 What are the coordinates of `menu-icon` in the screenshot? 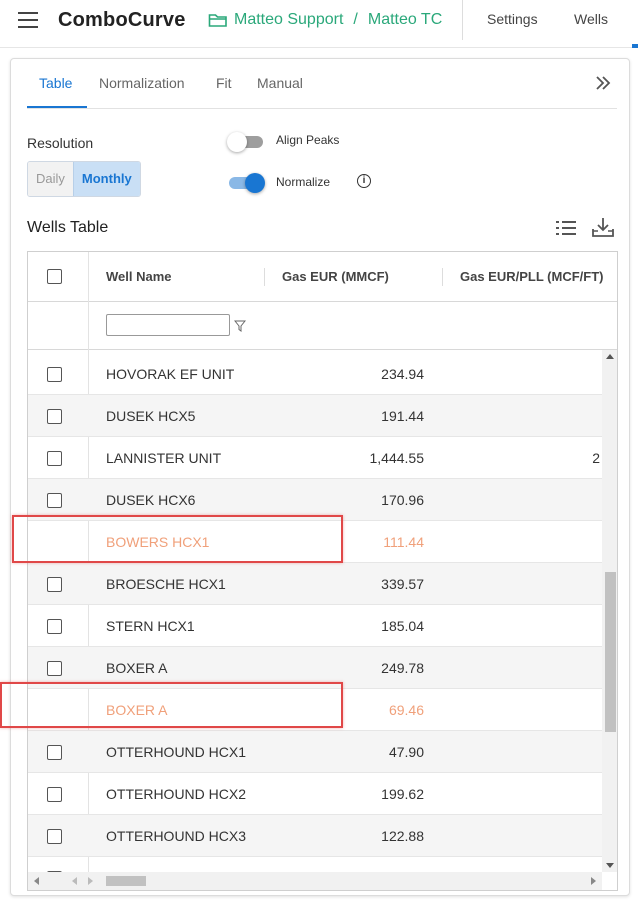 It's located at (28, 21).